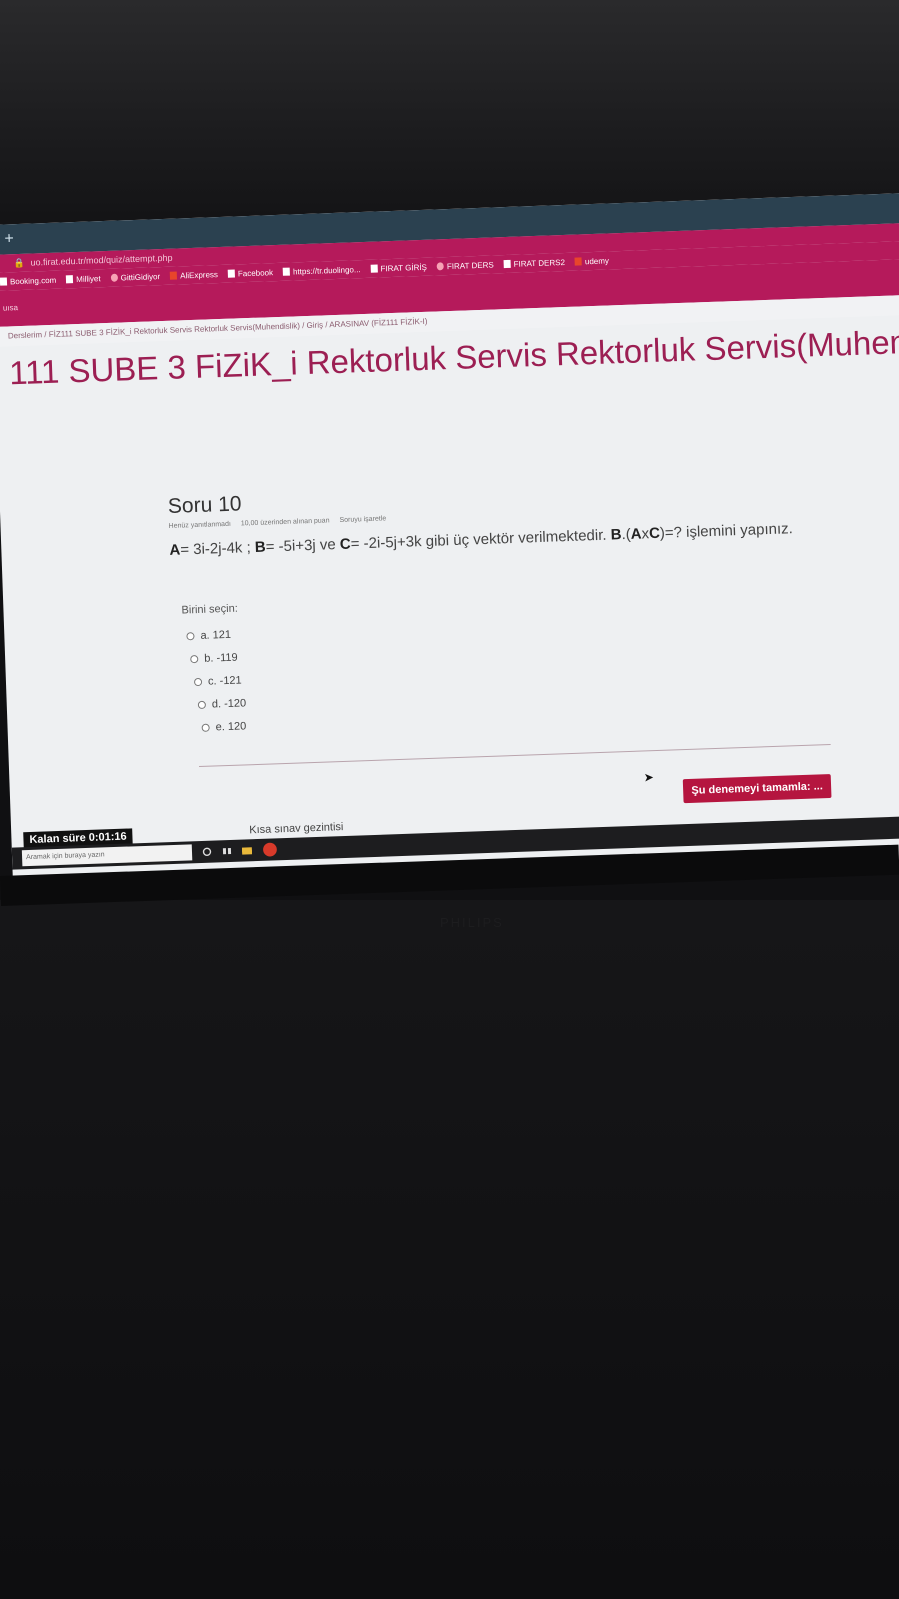  What do you see at coordinates (516, 538) in the screenshot?
I see `question-tail: gibi üç vektör verilmektedir.` at bounding box center [516, 538].